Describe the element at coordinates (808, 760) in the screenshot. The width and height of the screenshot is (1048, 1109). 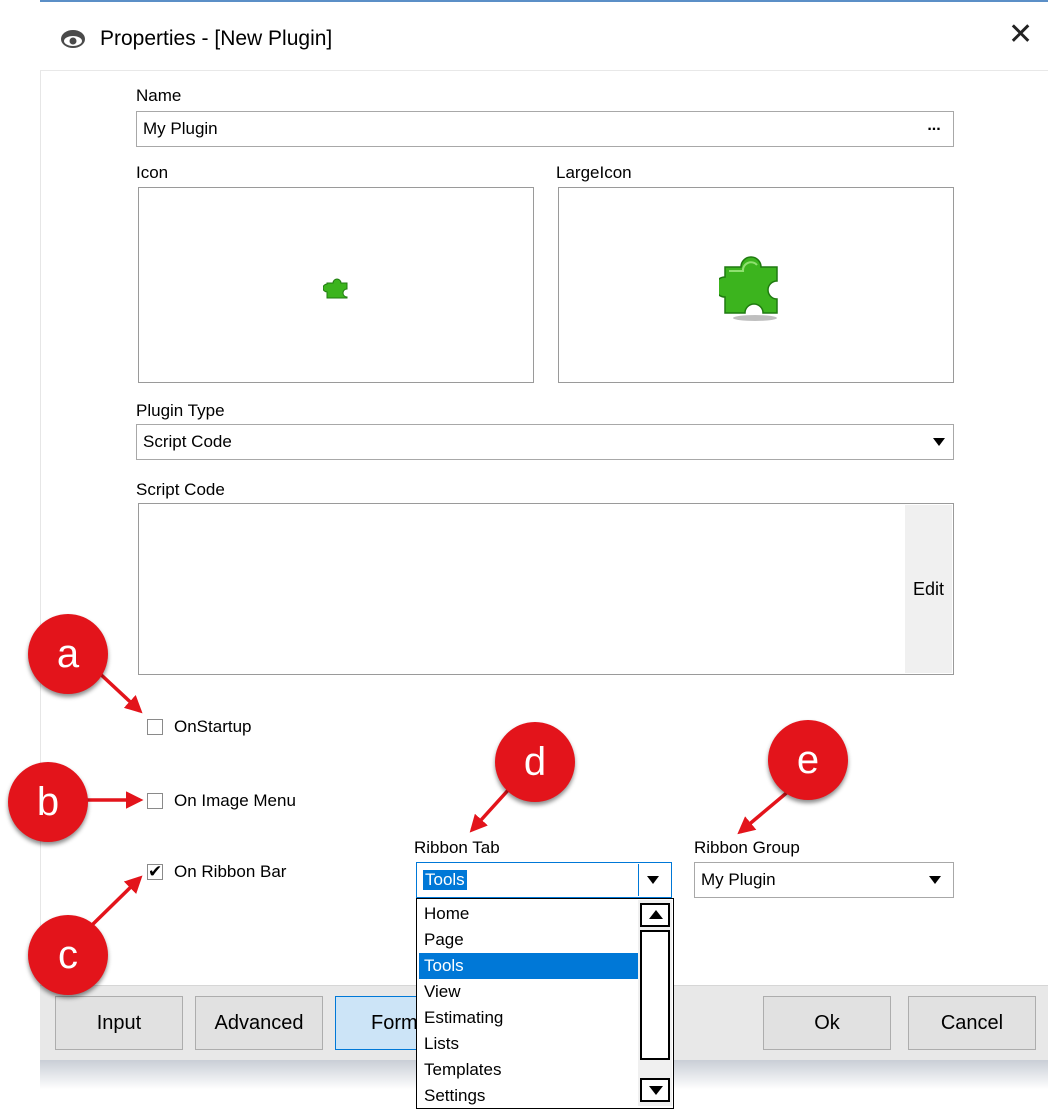
I see `callout-e: e` at that location.